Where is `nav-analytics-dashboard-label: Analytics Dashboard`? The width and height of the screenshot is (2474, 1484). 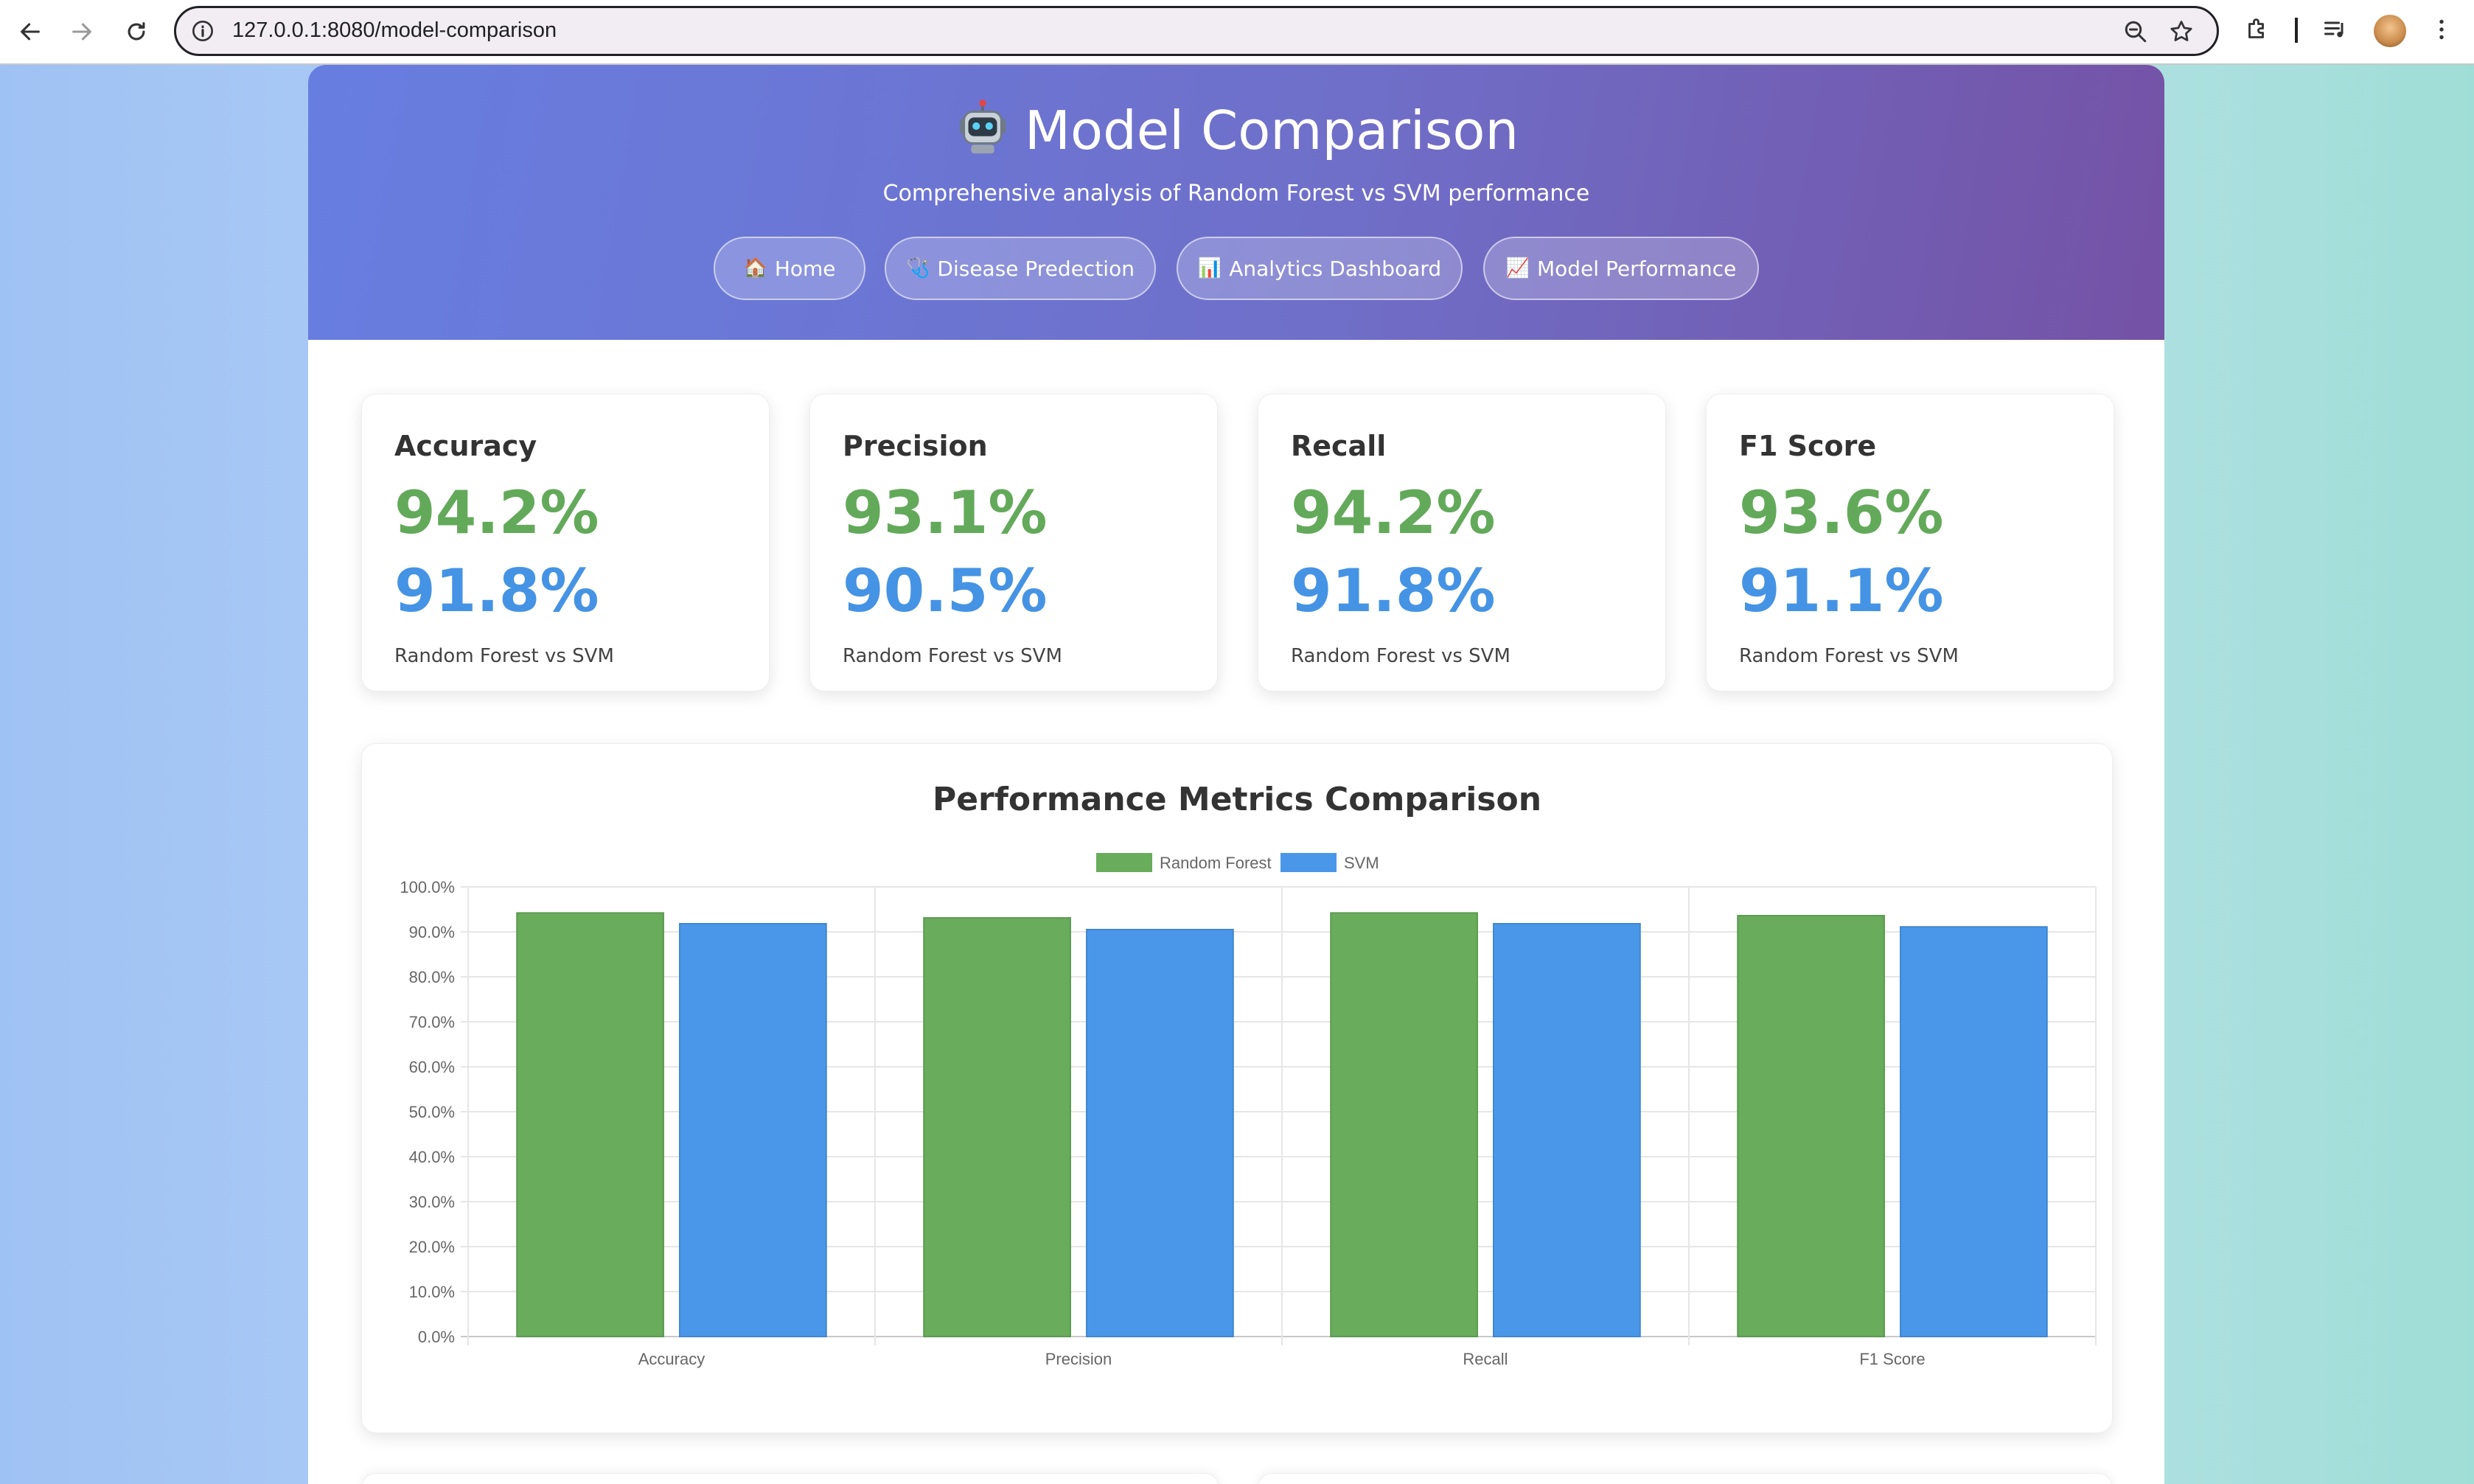 nav-analytics-dashboard-label: Analytics Dashboard is located at coordinates (1335, 268).